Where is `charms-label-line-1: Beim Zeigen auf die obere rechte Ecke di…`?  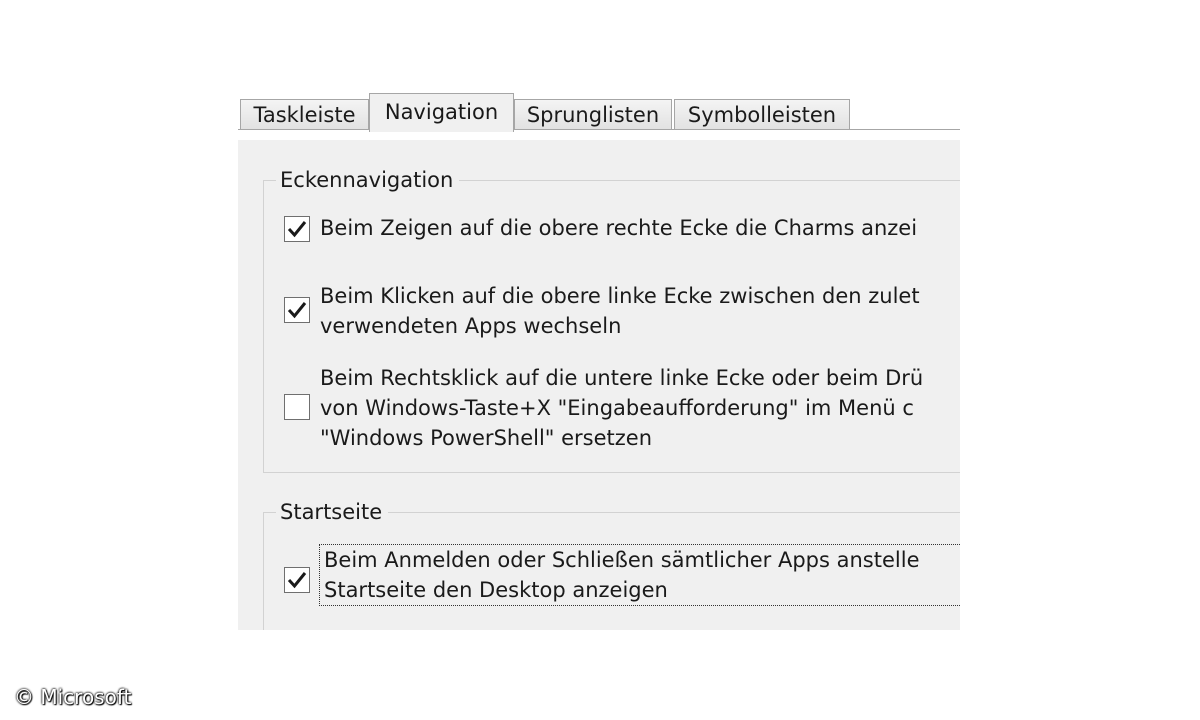 charms-label-line-1: Beim Zeigen auf die obere rechte Ecke di… is located at coordinates (619, 228).